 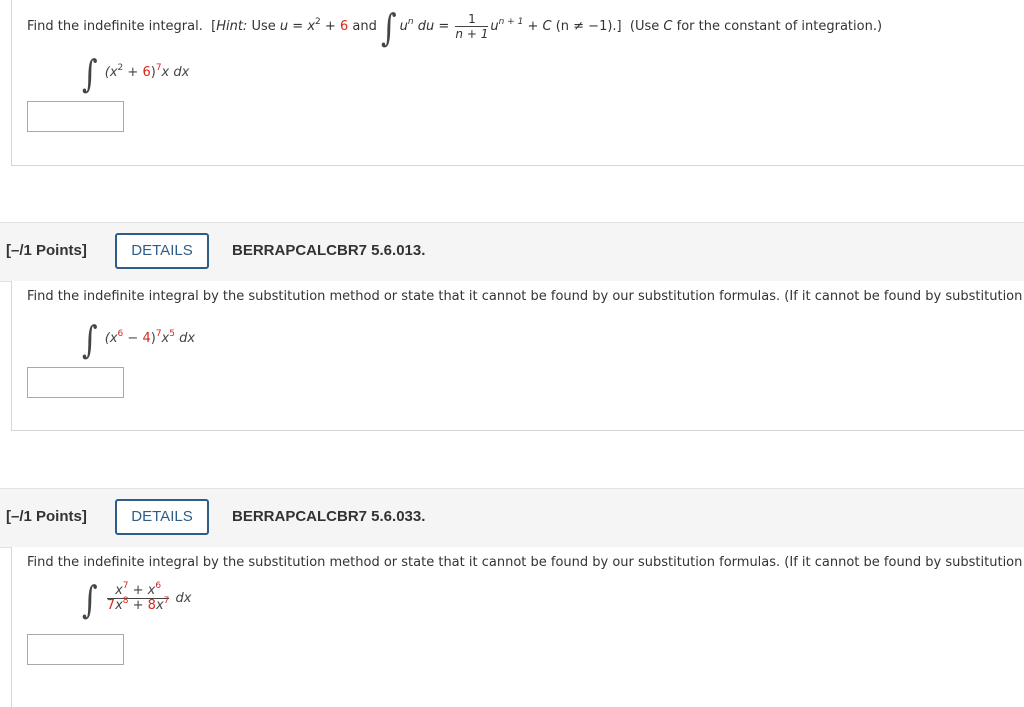 What do you see at coordinates (472, 34) in the screenshot?
I see `fraction-denominator: n + 1` at bounding box center [472, 34].